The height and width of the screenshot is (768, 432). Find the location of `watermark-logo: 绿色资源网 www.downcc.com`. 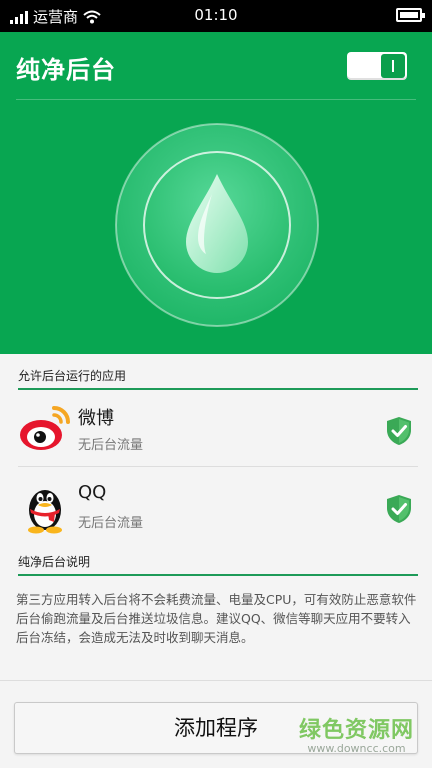

watermark-logo: 绿色资源网 www.downcc.com is located at coordinates (356, 733).